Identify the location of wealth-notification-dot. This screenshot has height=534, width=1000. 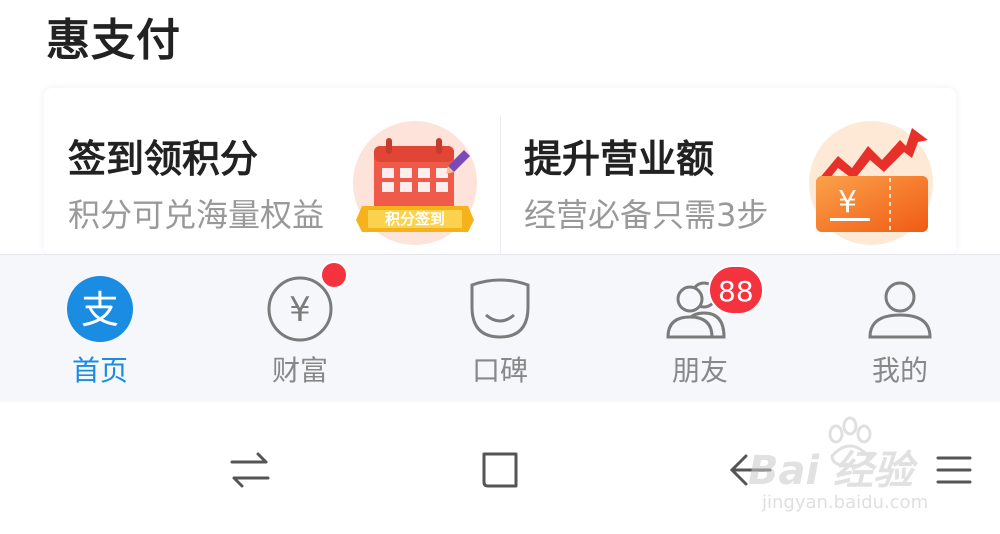
(334, 275).